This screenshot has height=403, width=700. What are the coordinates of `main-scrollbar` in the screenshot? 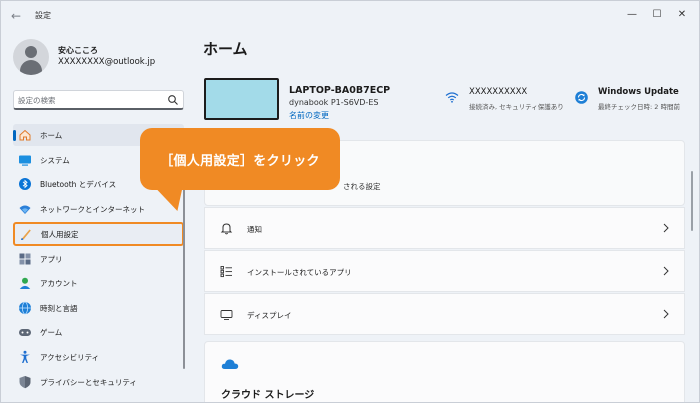 It's located at (692, 201).